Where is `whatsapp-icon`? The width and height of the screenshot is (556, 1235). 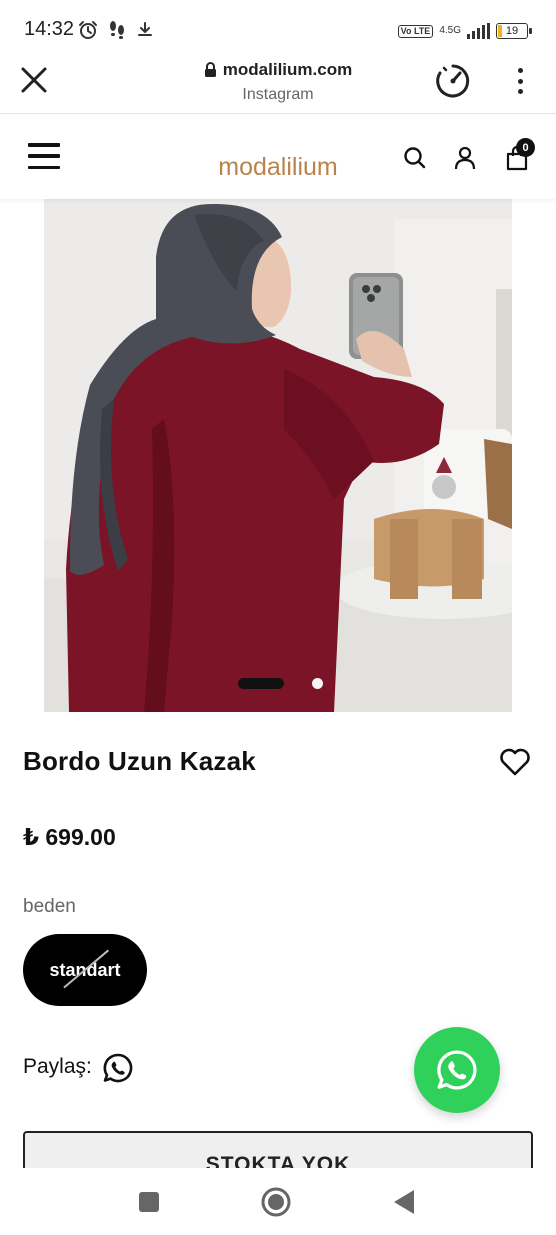
whatsapp-icon is located at coordinates (457, 1070).